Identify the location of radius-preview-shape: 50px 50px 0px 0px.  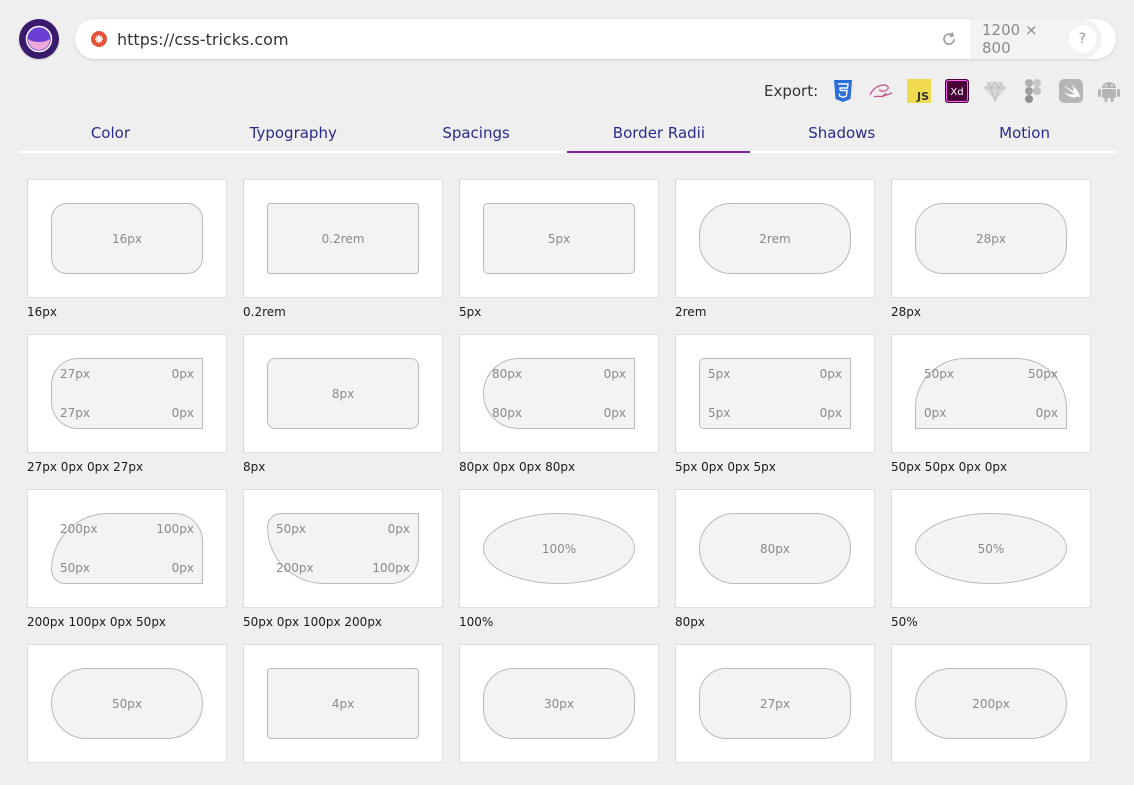
(991, 393).